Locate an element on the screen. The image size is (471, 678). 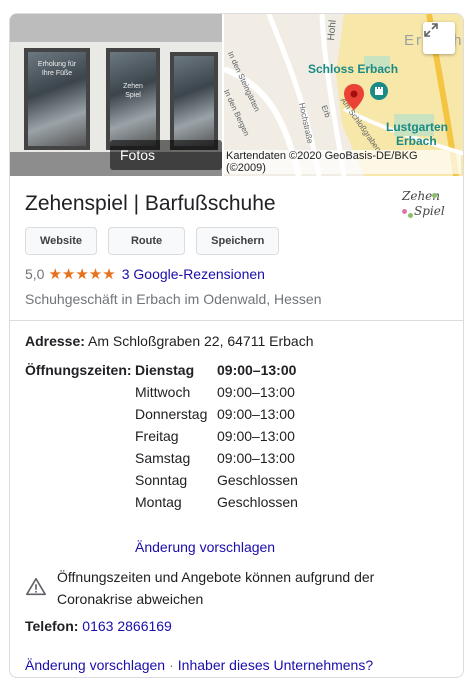
view-photos-button: Fotos ansehen is located at coordinates (166, 155).